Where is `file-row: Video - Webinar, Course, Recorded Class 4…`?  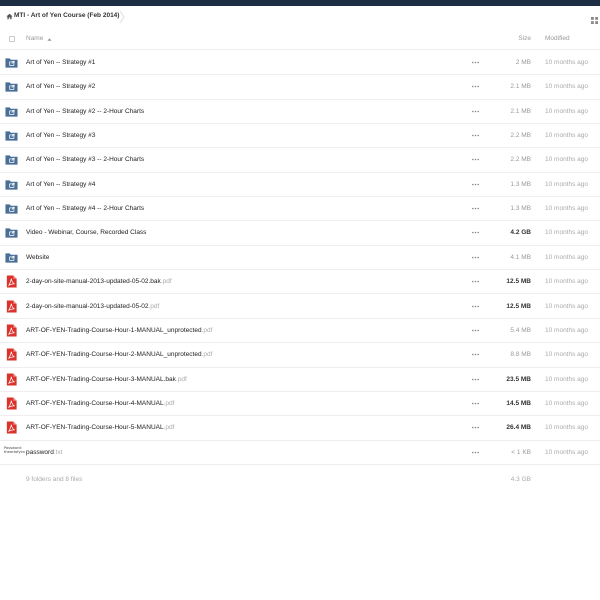
file-row: Video - Webinar, Course, Recorded Class 4… is located at coordinates (300, 233).